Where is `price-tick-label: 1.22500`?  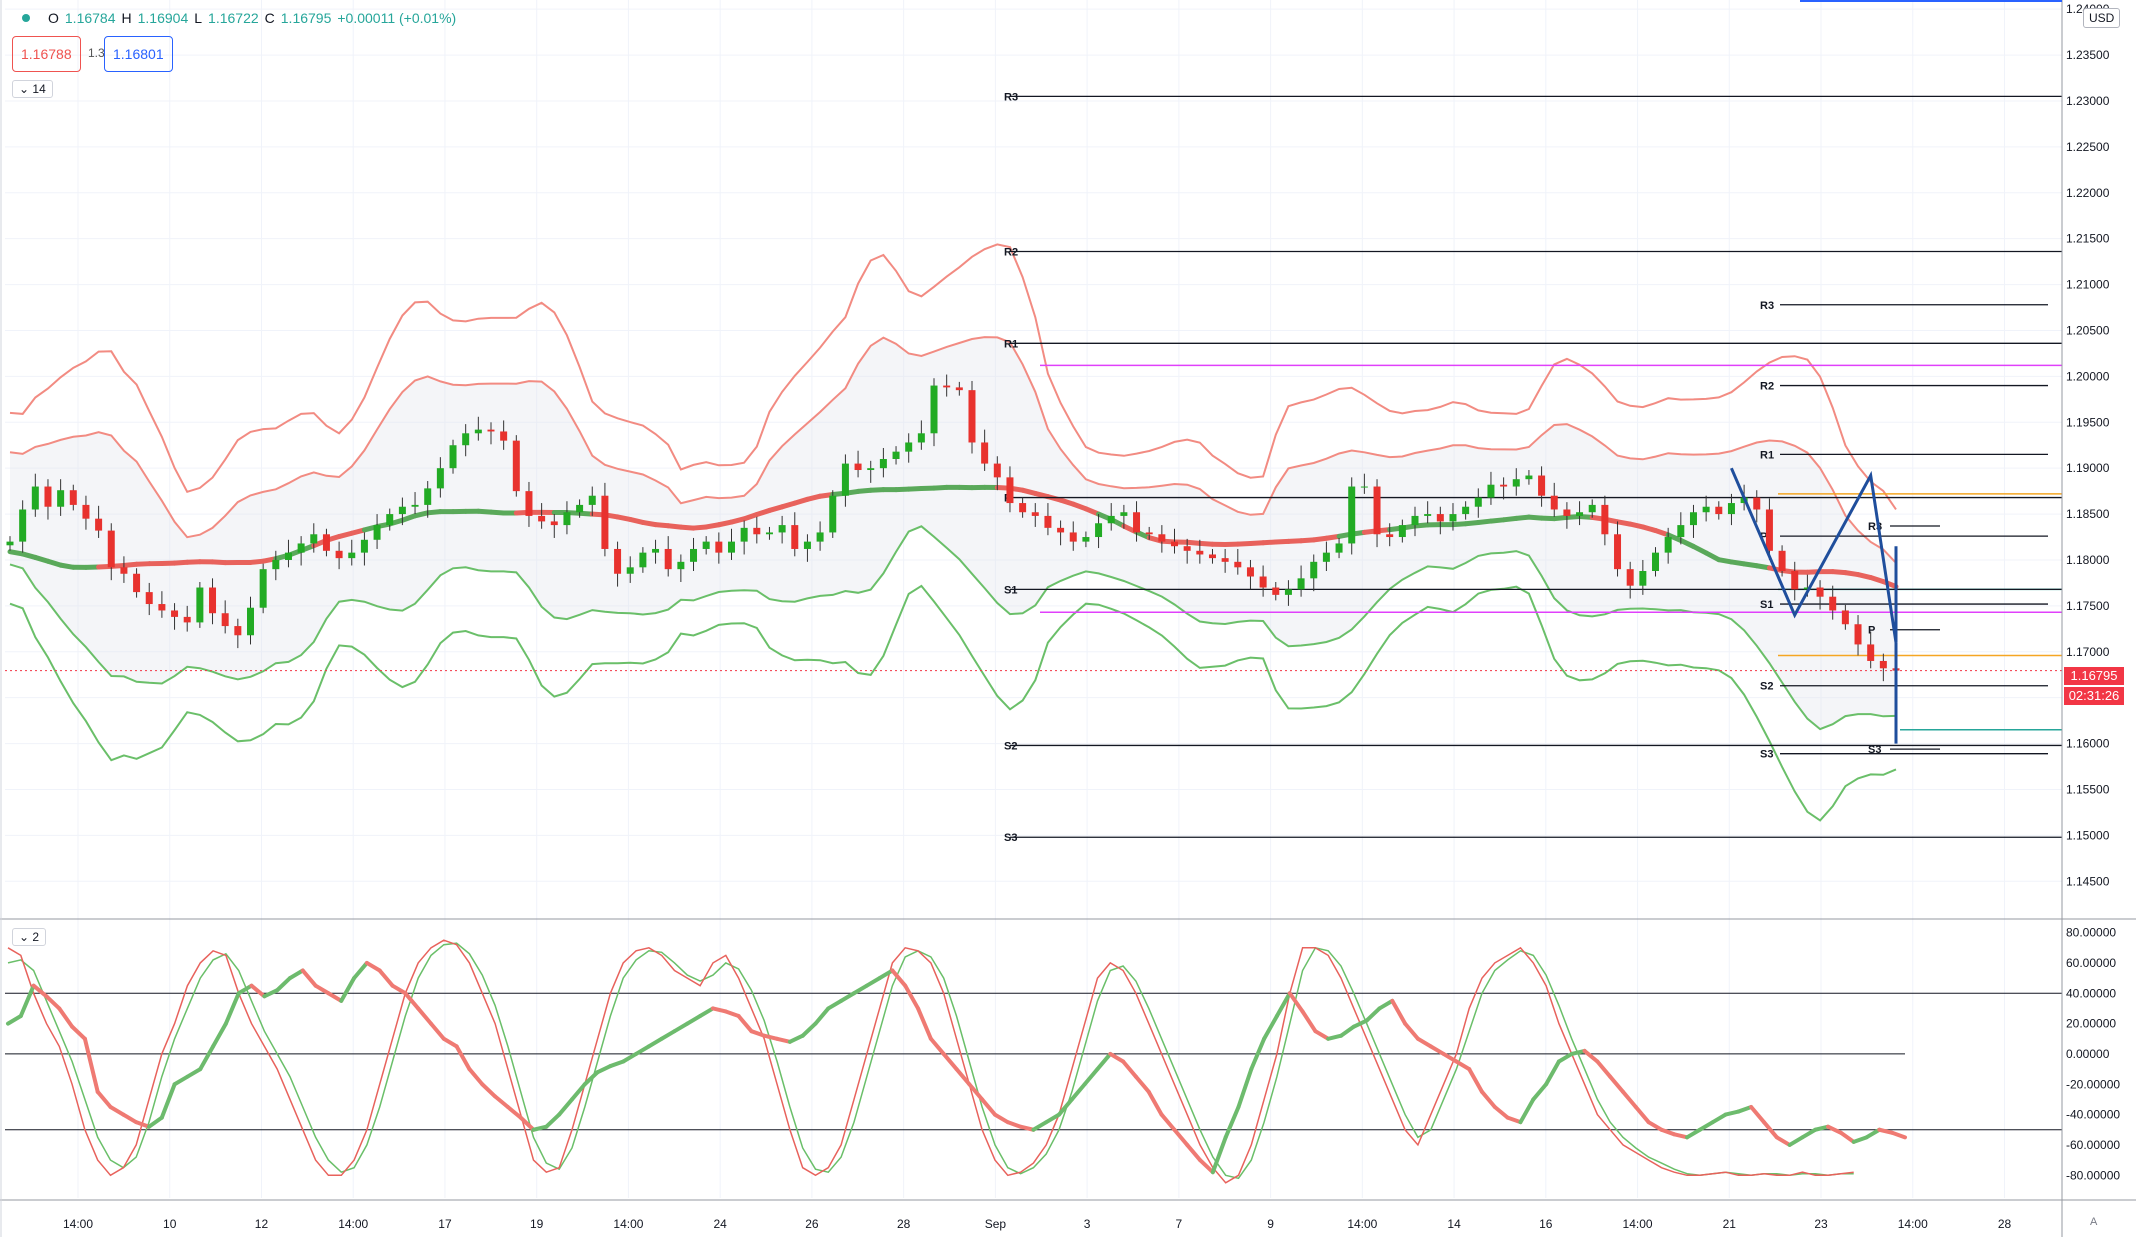 price-tick-label: 1.22500 is located at coordinates (2088, 147).